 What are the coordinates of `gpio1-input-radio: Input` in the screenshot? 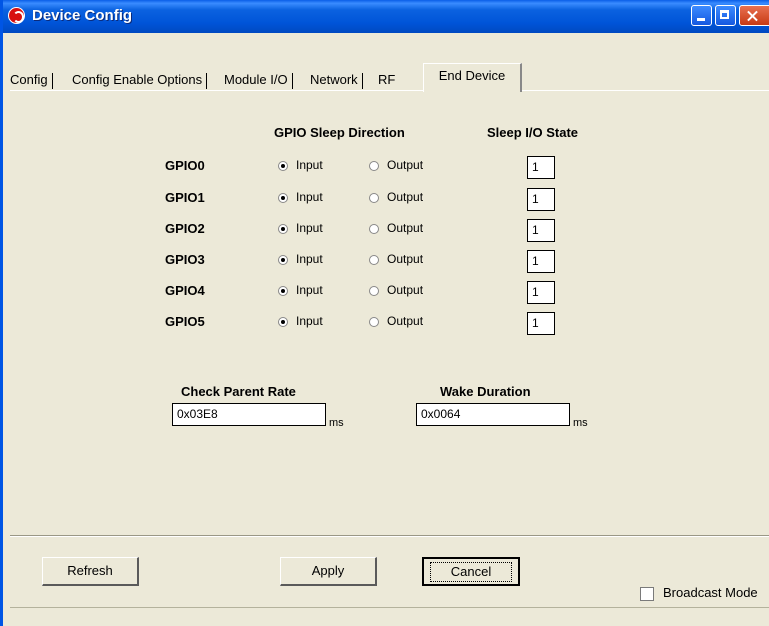 It's located at (300, 197).